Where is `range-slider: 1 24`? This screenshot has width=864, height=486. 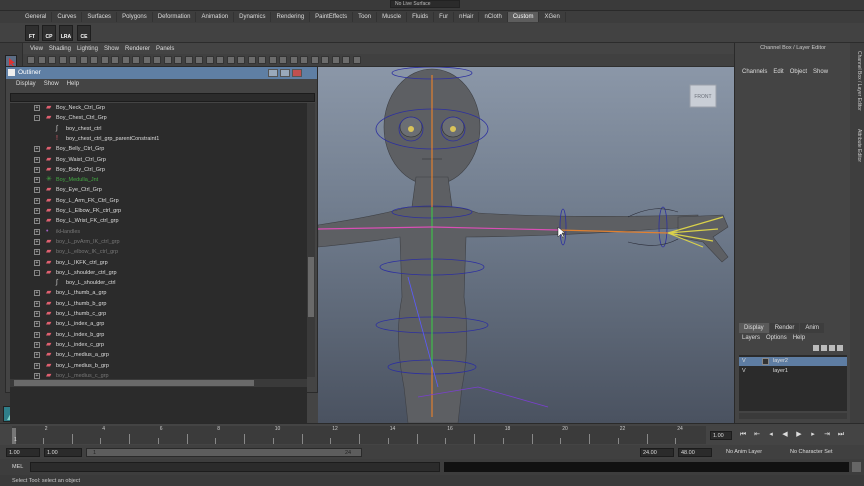 range-slider: 1 24 is located at coordinates (224, 452).